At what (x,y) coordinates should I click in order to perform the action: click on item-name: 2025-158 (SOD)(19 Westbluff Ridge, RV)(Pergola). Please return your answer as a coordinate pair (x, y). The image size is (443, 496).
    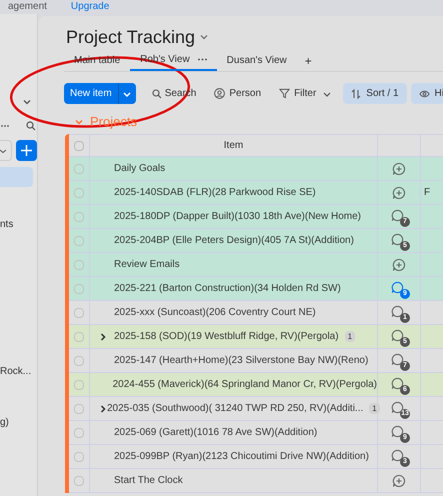
    Looking at the image, I should click on (226, 336).